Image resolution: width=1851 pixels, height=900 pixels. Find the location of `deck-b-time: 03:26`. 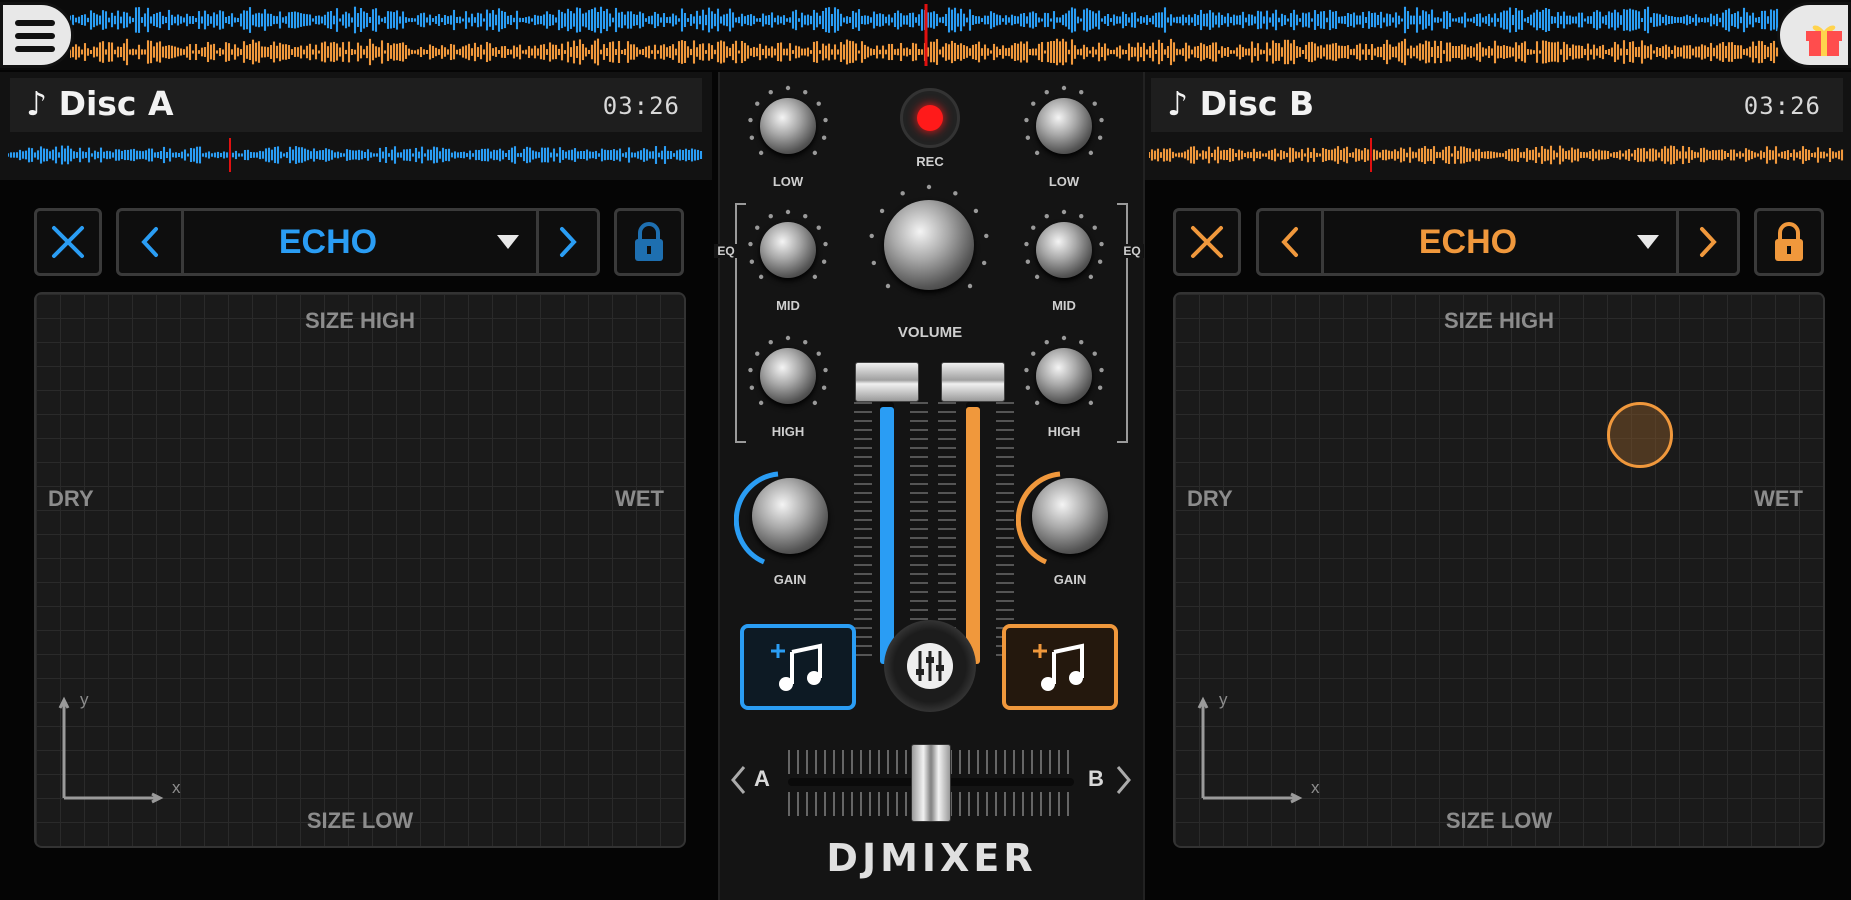

deck-b-time: 03:26 is located at coordinates (1782, 106).